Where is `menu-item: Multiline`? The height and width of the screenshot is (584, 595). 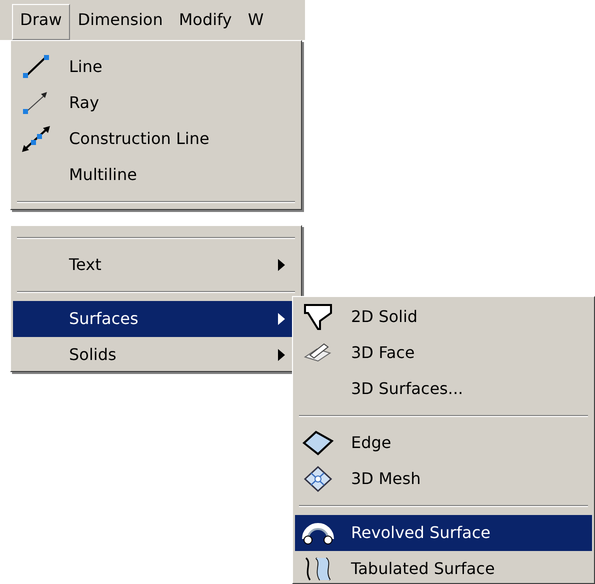
menu-item: Multiline is located at coordinates (156, 175).